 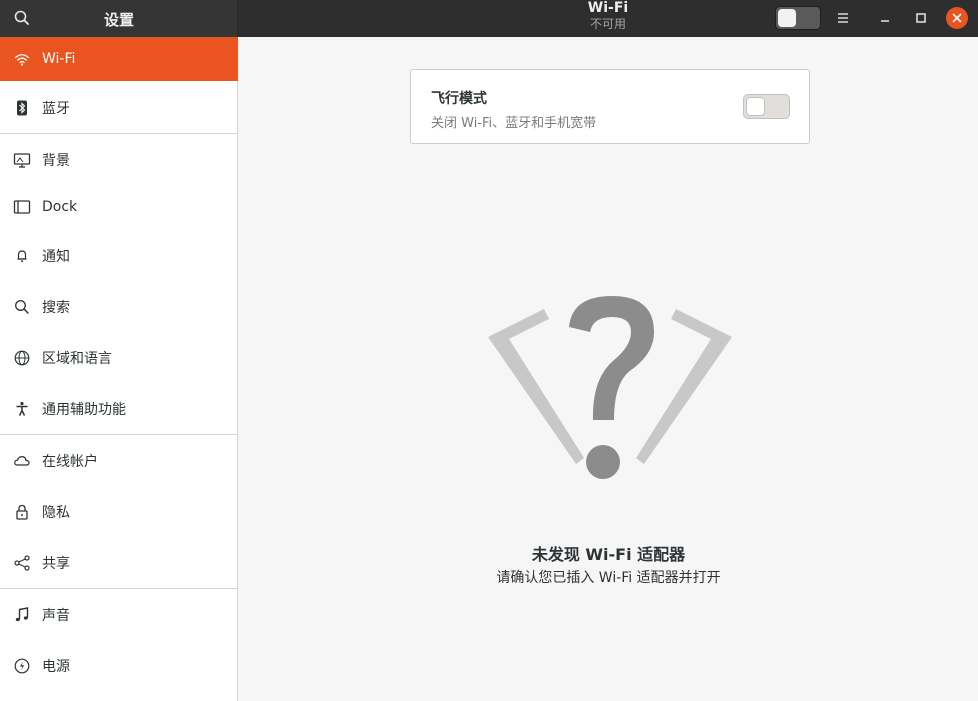 What do you see at coordinates (22, 207) in the screenshot?
I see `dock-icon` at bounding box center [22, 207].